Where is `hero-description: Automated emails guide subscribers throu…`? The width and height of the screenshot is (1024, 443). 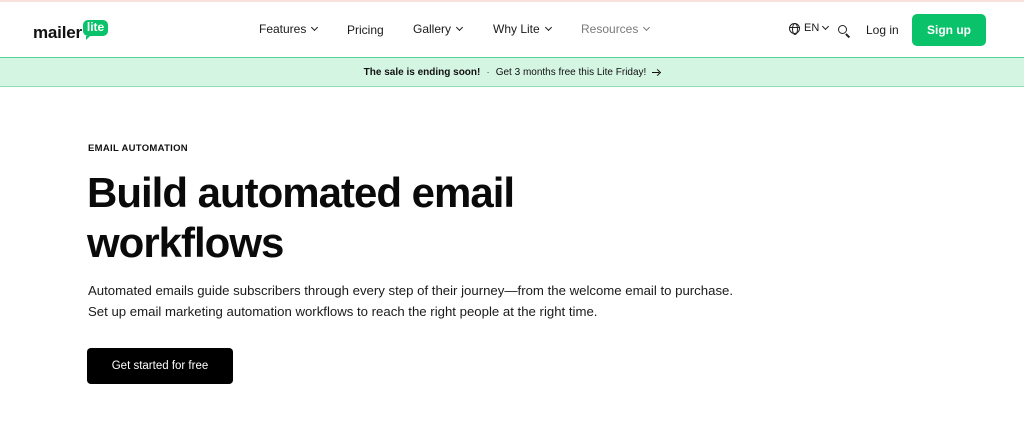 hero-description: Automated emails guide subscribers throu… is located at coordinates (411, 301).